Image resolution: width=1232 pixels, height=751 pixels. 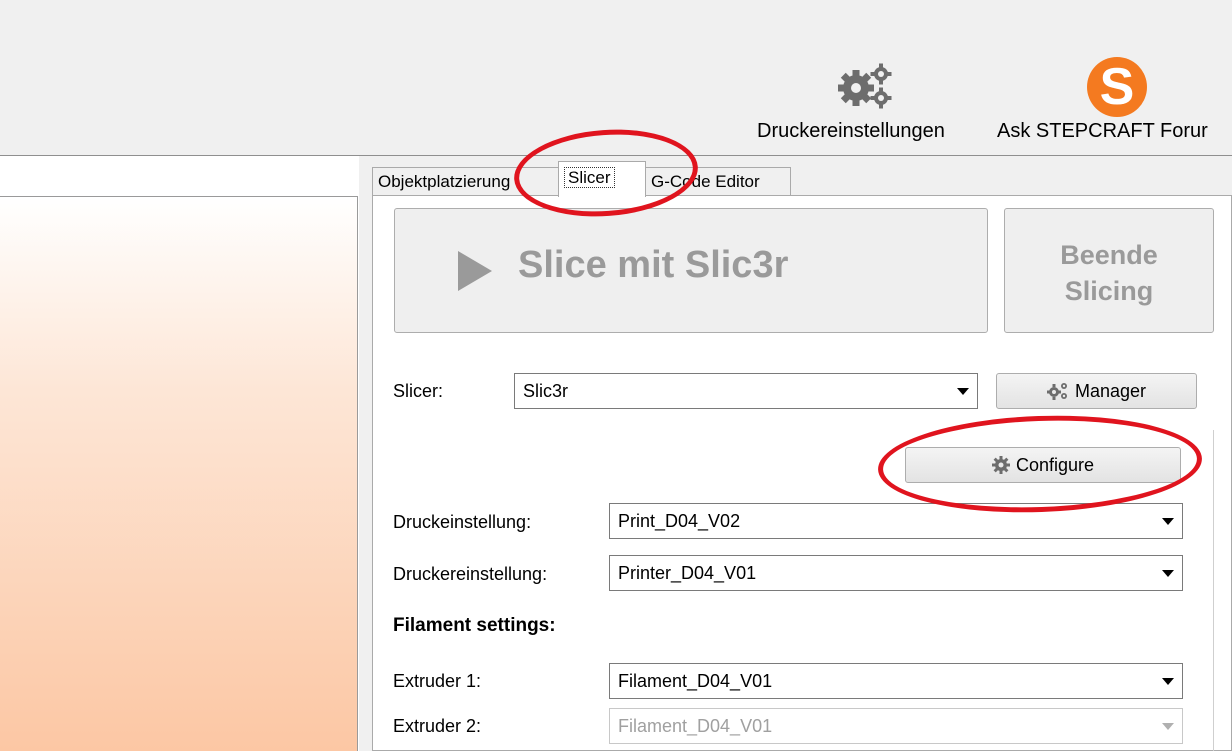 I want to click on print-setting-value: Print_D04_V02, so click(x=679, y=521).